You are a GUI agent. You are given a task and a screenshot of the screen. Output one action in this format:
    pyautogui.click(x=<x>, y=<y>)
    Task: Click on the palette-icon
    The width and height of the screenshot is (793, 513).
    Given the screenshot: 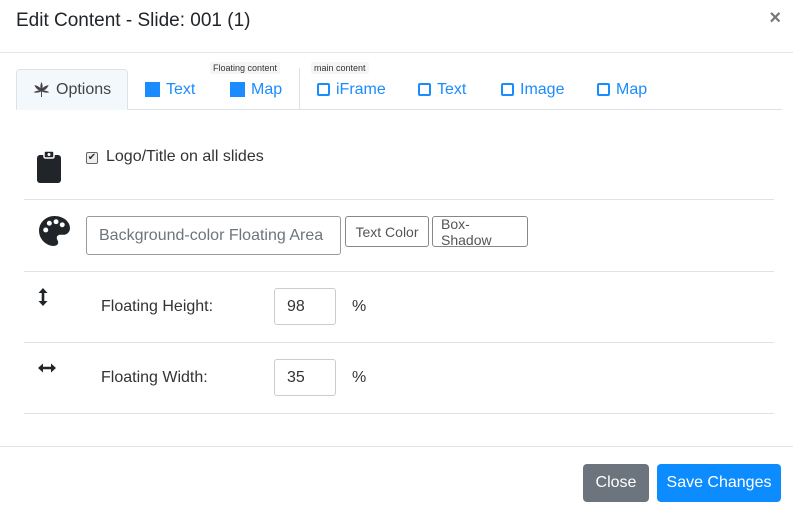 What is the action you would take?
    pyautogui.click(x=54, y=231)
    